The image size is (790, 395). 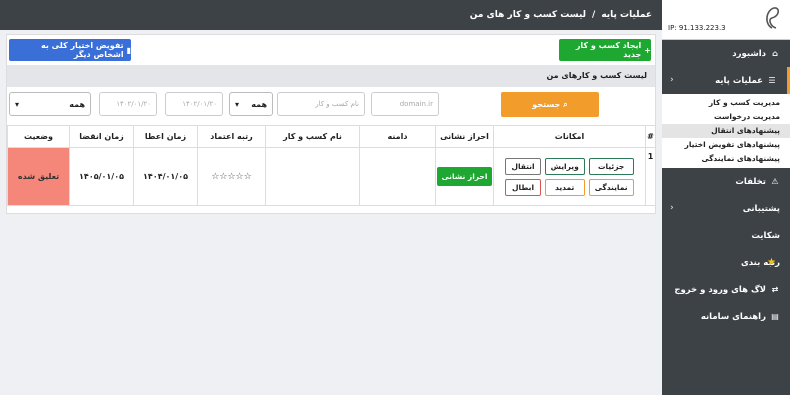 I want to click on delegate-button: ▮ تفویض اختیار کلی به اشخاص دیگر, so click(x=70, y=50).